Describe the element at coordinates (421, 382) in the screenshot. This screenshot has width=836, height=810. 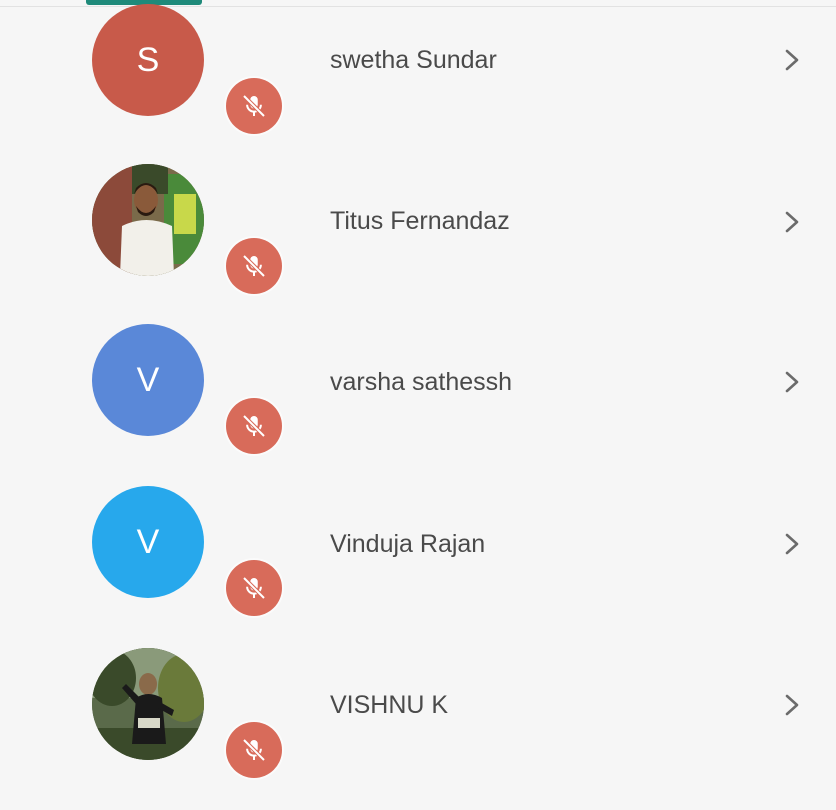
I see `participant-name: varsha sathessh` at that location.